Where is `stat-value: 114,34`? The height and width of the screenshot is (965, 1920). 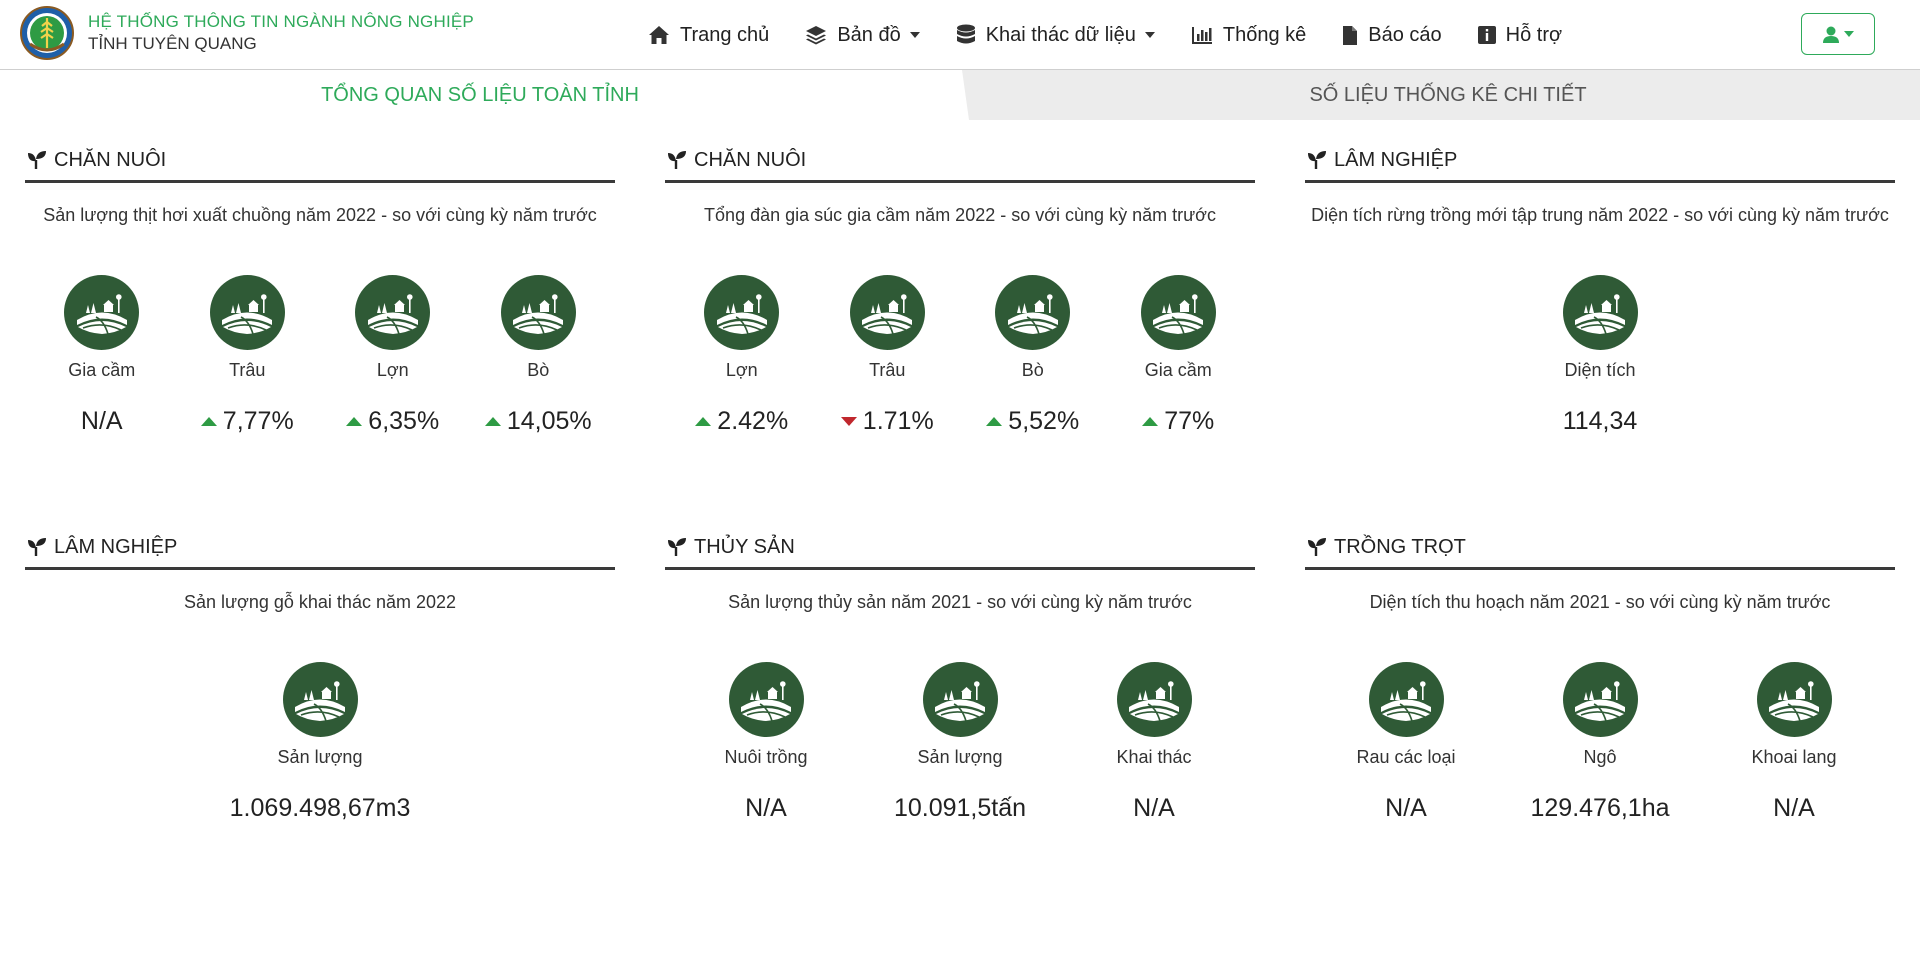
stat-value: 114,34 is located at coordinates (1600, 420).